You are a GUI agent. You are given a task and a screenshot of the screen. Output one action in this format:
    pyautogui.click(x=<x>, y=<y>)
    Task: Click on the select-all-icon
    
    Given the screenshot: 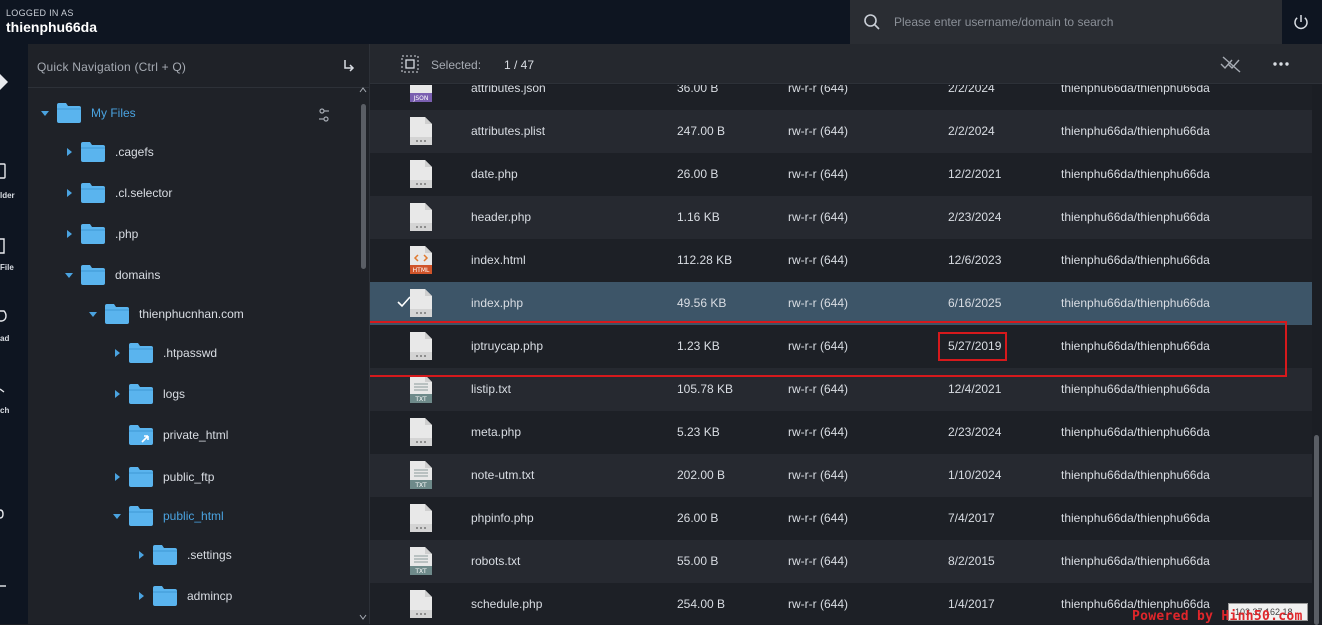 What is the action you would take?
    pyautogui.click(x=410, y=64)
    